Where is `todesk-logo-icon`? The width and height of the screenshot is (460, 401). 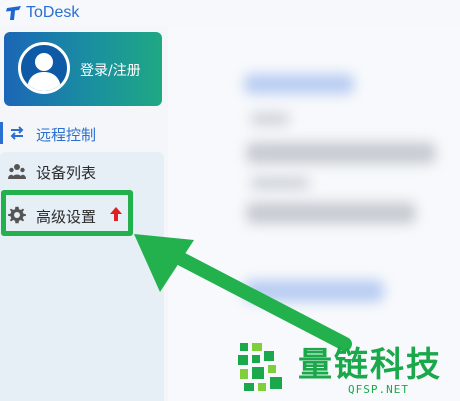
todesk-logo-icon is located at coordinates (13, 13).